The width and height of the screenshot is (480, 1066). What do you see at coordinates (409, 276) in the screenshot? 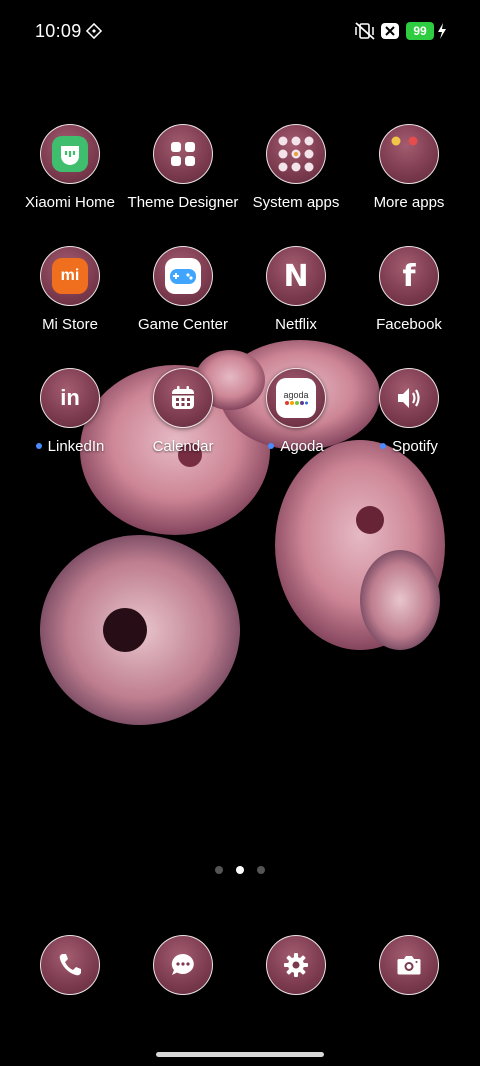
I see `facebook-icon: f` at bounding box center [409, 276].